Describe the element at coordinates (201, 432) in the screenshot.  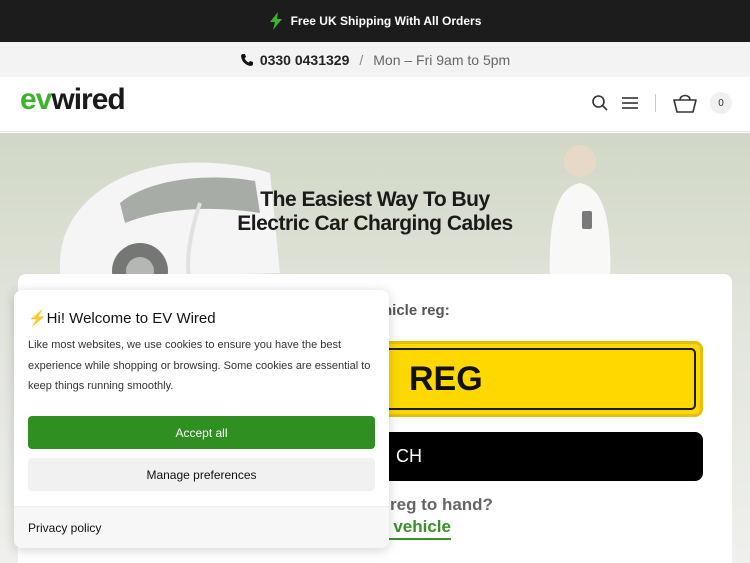
I see `accept-all-button: Accept all` at that location.